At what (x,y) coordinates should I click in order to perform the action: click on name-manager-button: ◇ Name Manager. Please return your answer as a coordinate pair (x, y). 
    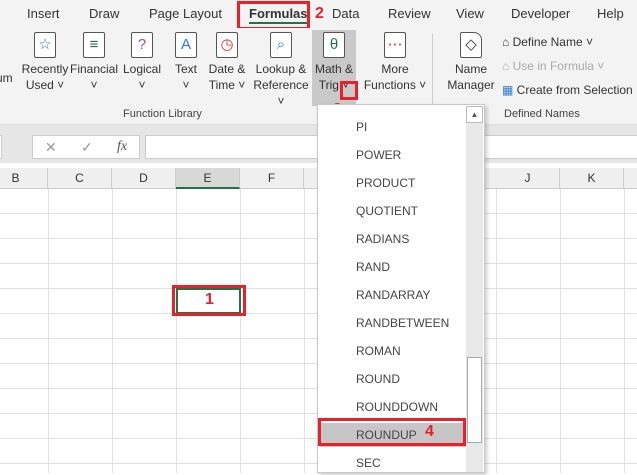
    Looking at the image, I should click on (471, 62).